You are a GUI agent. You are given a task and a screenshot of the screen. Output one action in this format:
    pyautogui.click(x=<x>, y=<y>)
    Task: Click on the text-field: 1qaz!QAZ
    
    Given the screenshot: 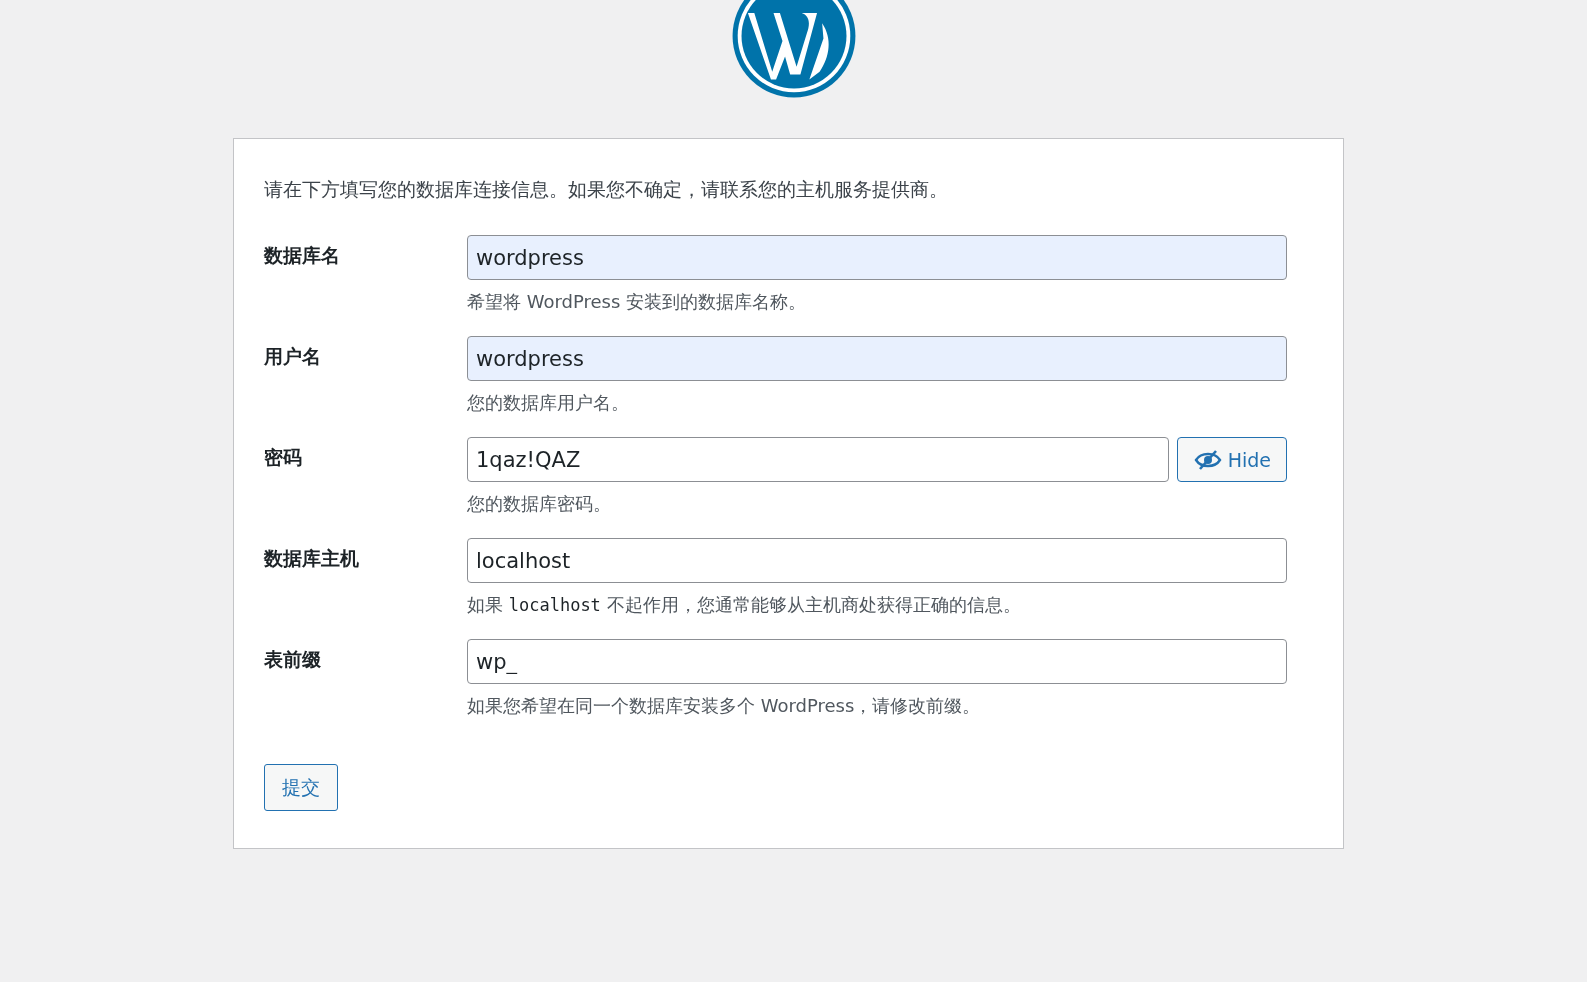 What is the action you would take?
    pyautogui.click(x=818, y=459)
    